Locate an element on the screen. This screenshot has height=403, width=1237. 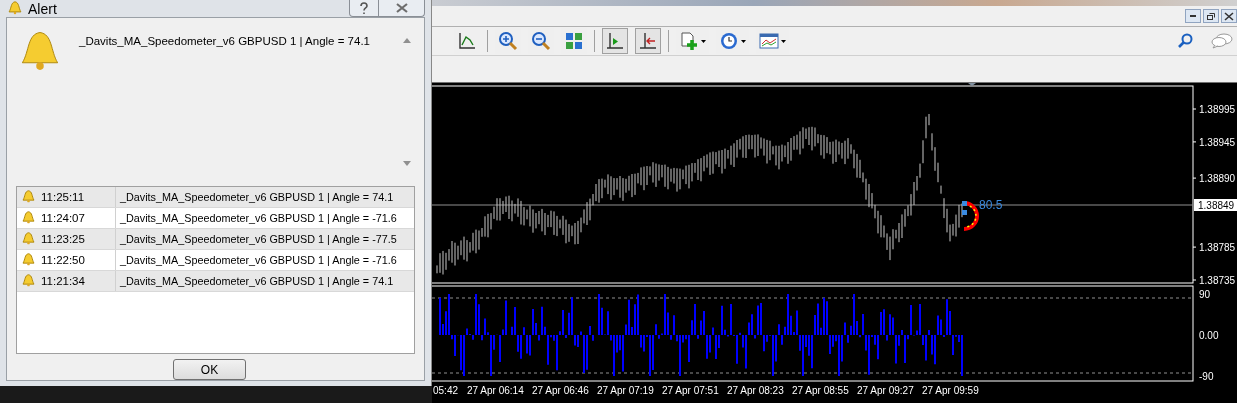
alert-row: 11:21:34 _Davits_MA_Speedometer_v6 GBPUSD 1 | Angle = 74.1 is located at coordinates (215, 281).